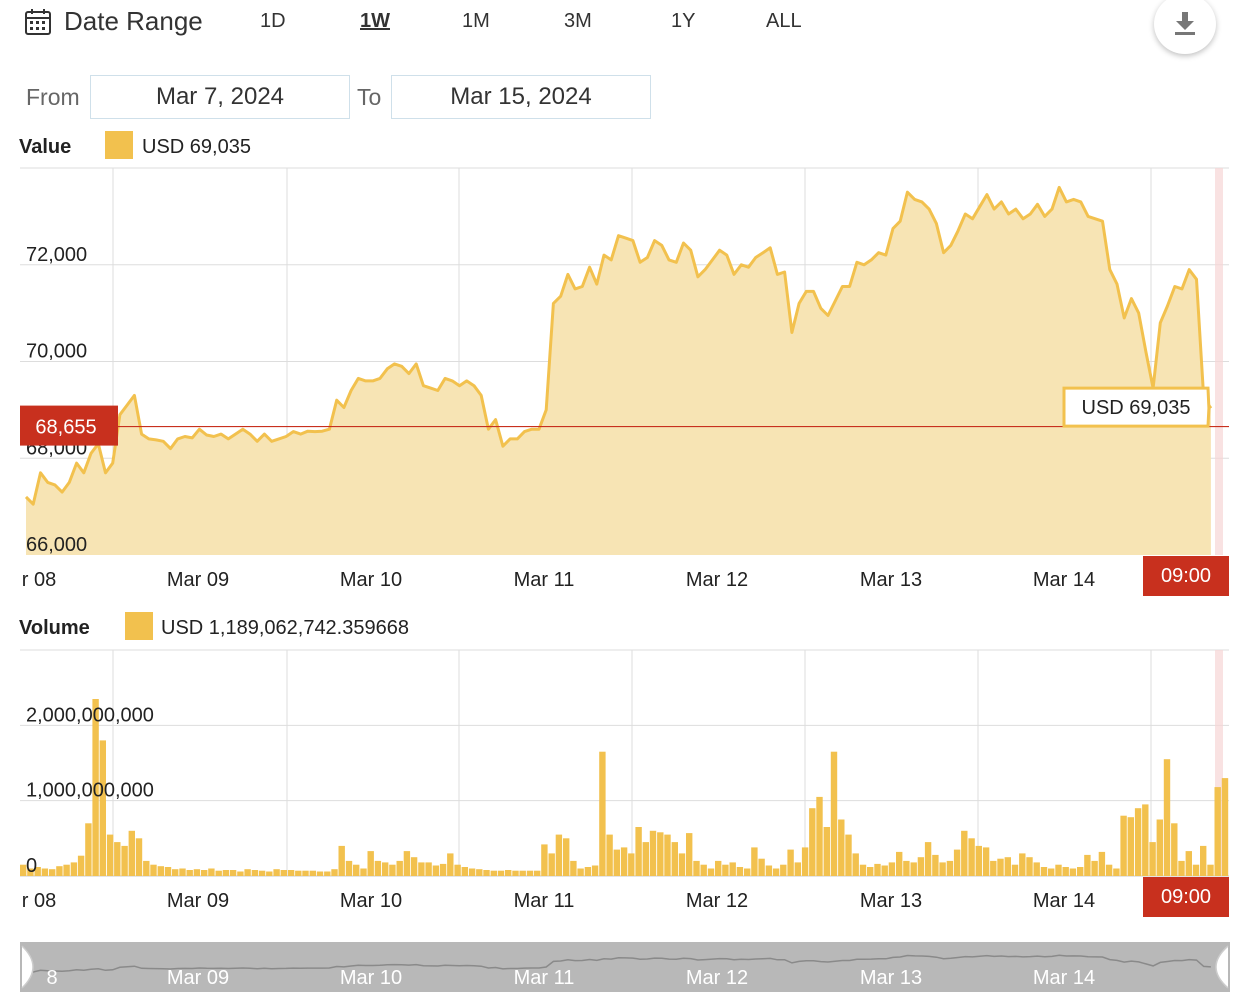  I want to click on navigator: 8 Mar 09 Mar 10 Mar 11 Mar 12 Mar 13 Mar 14, so click(625, 967).